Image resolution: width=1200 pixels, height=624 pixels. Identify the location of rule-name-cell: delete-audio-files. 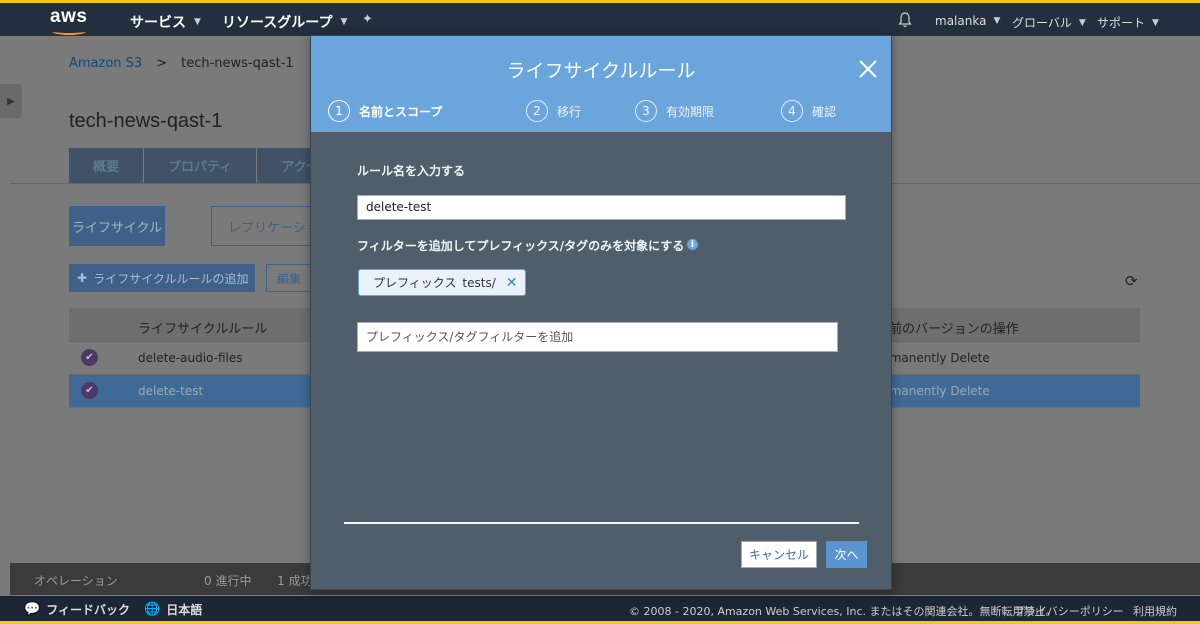
(190, 358).